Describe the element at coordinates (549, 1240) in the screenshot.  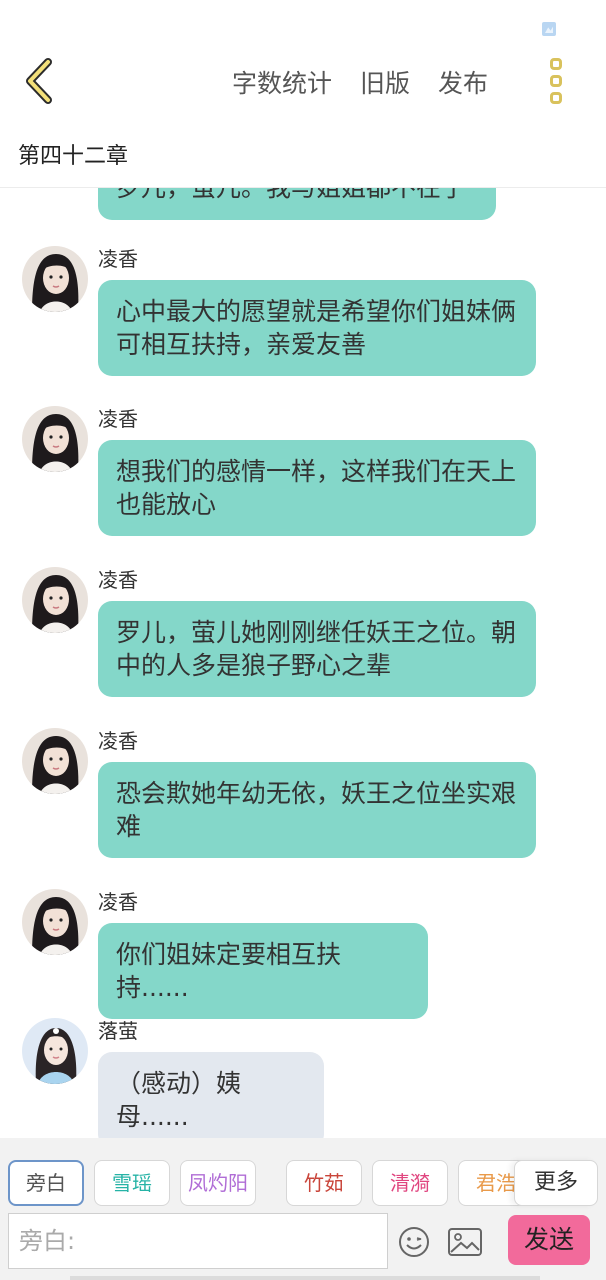
I see `send-button: 发送` at that location.